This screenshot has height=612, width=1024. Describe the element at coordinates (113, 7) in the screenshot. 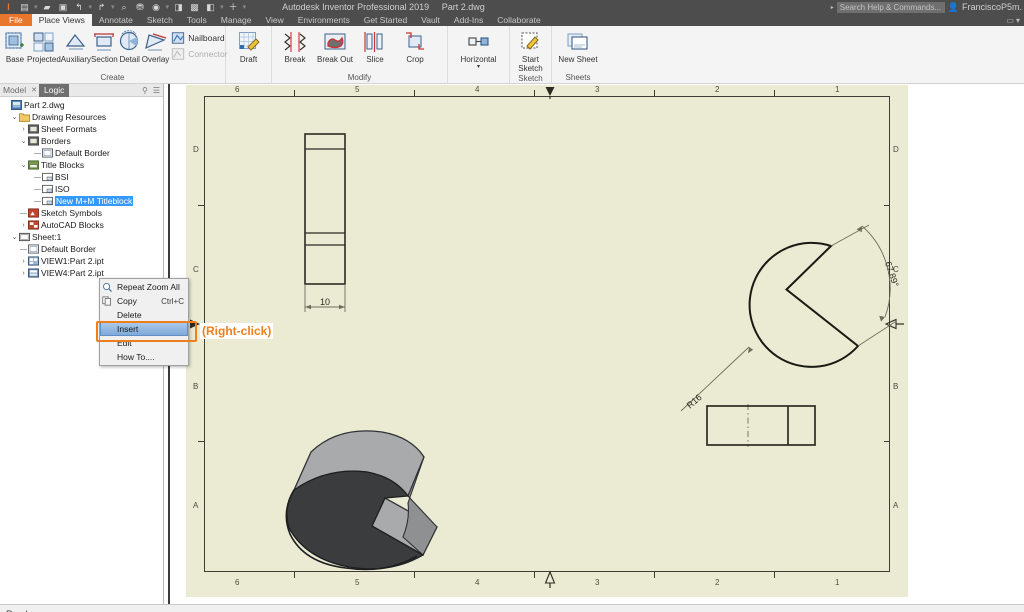

I see `redo-caret-icon: ▾` at that location.